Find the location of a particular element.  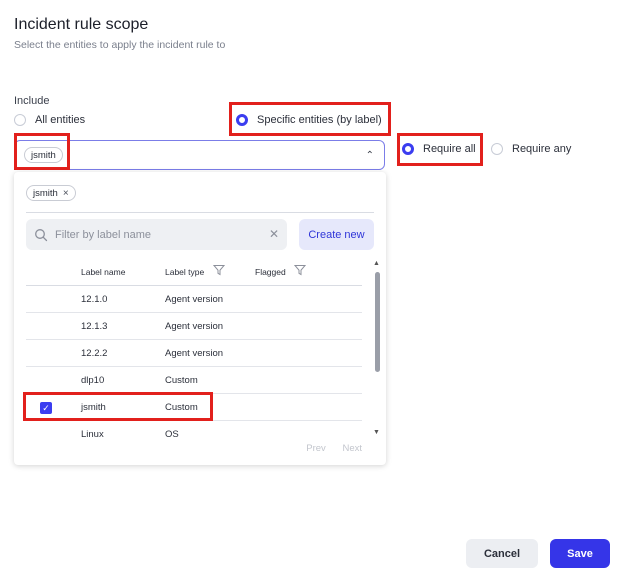

label-name-cell: 12.1.0 is located at coordinates (94, 299).